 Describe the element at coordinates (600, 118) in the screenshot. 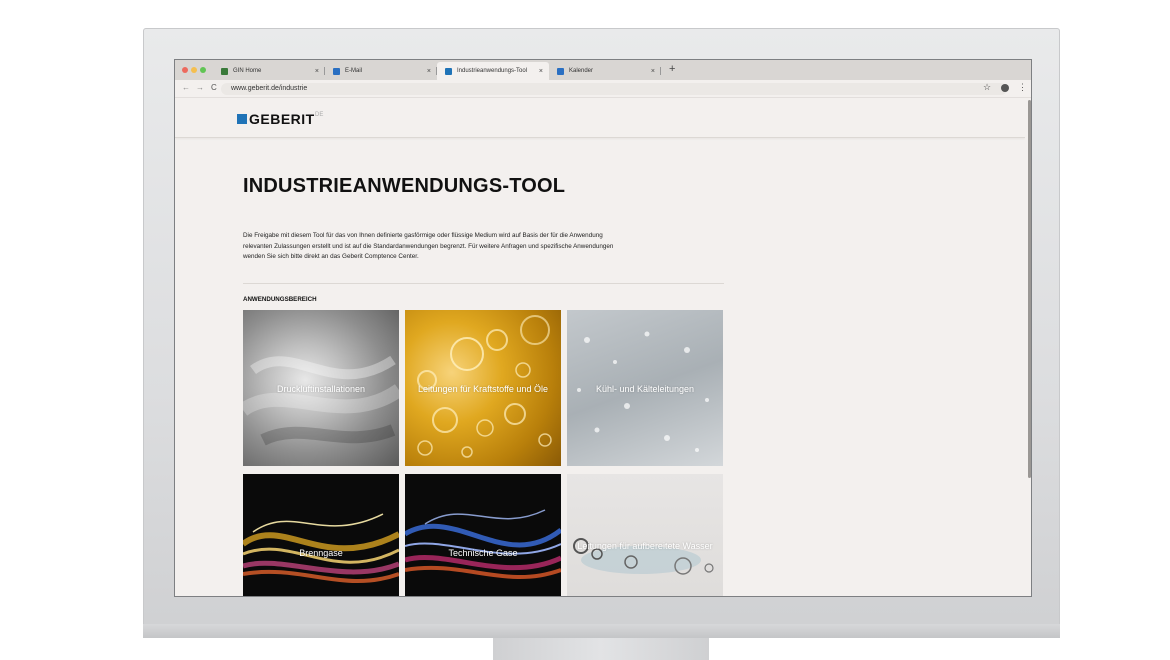

I see `site-header: GEBERIT DE` at that location.